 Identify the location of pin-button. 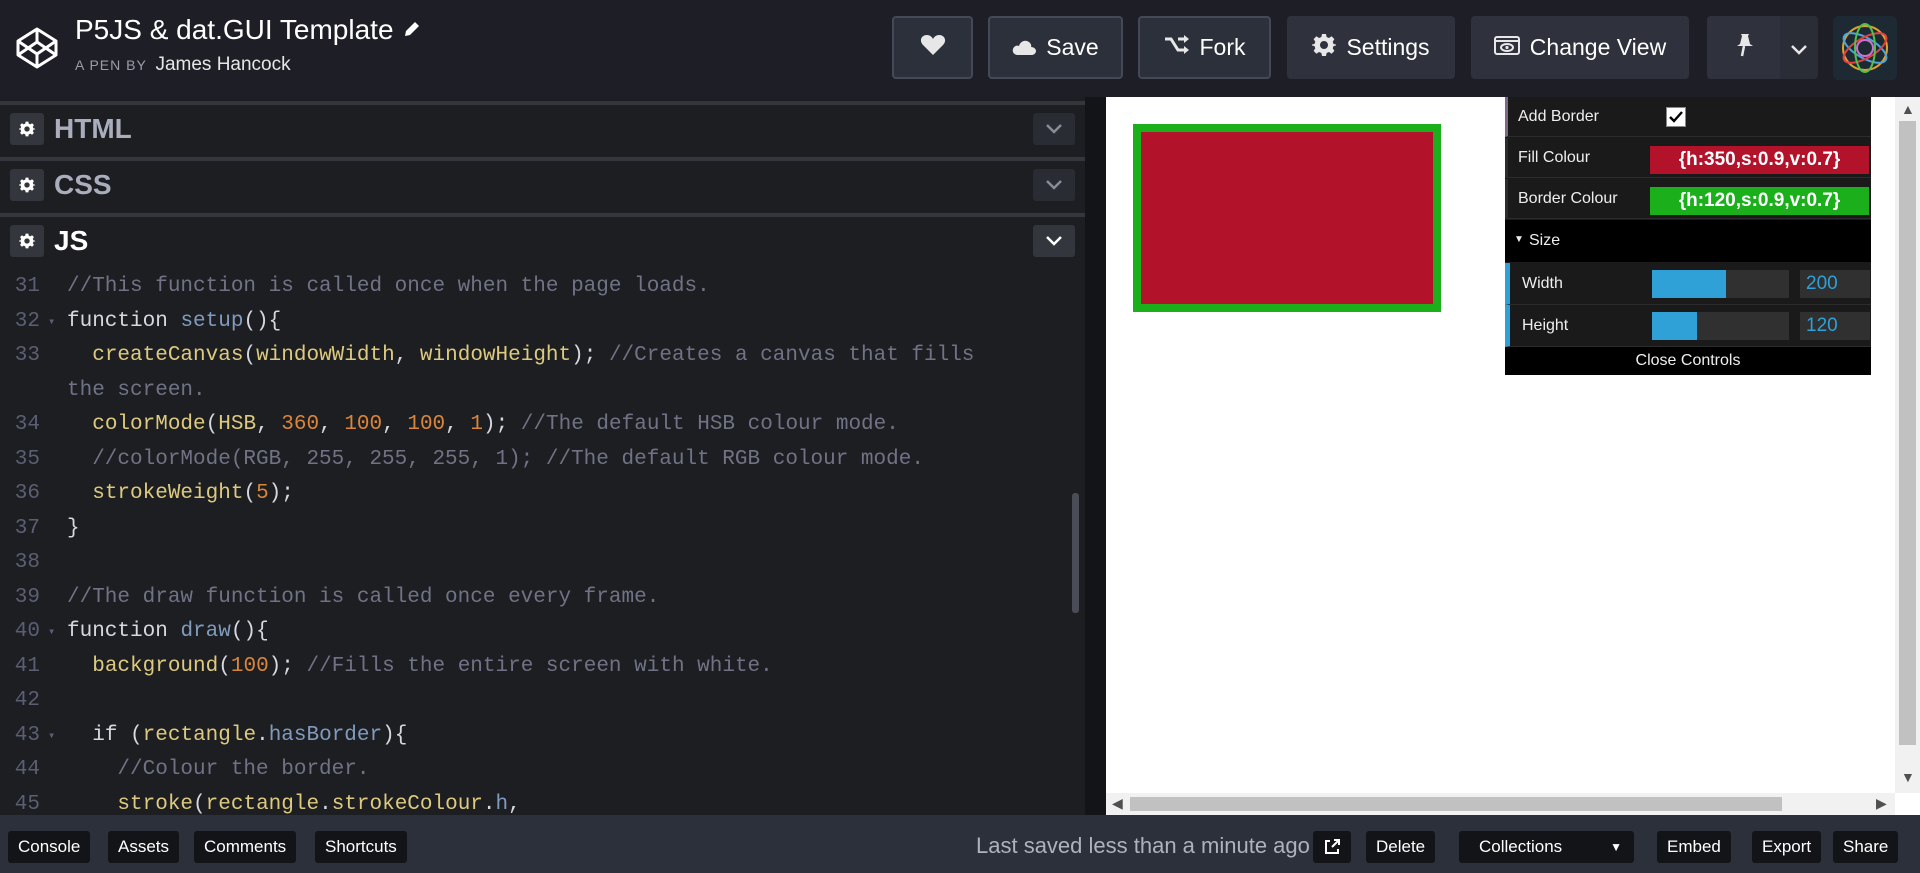
(1743, 47).